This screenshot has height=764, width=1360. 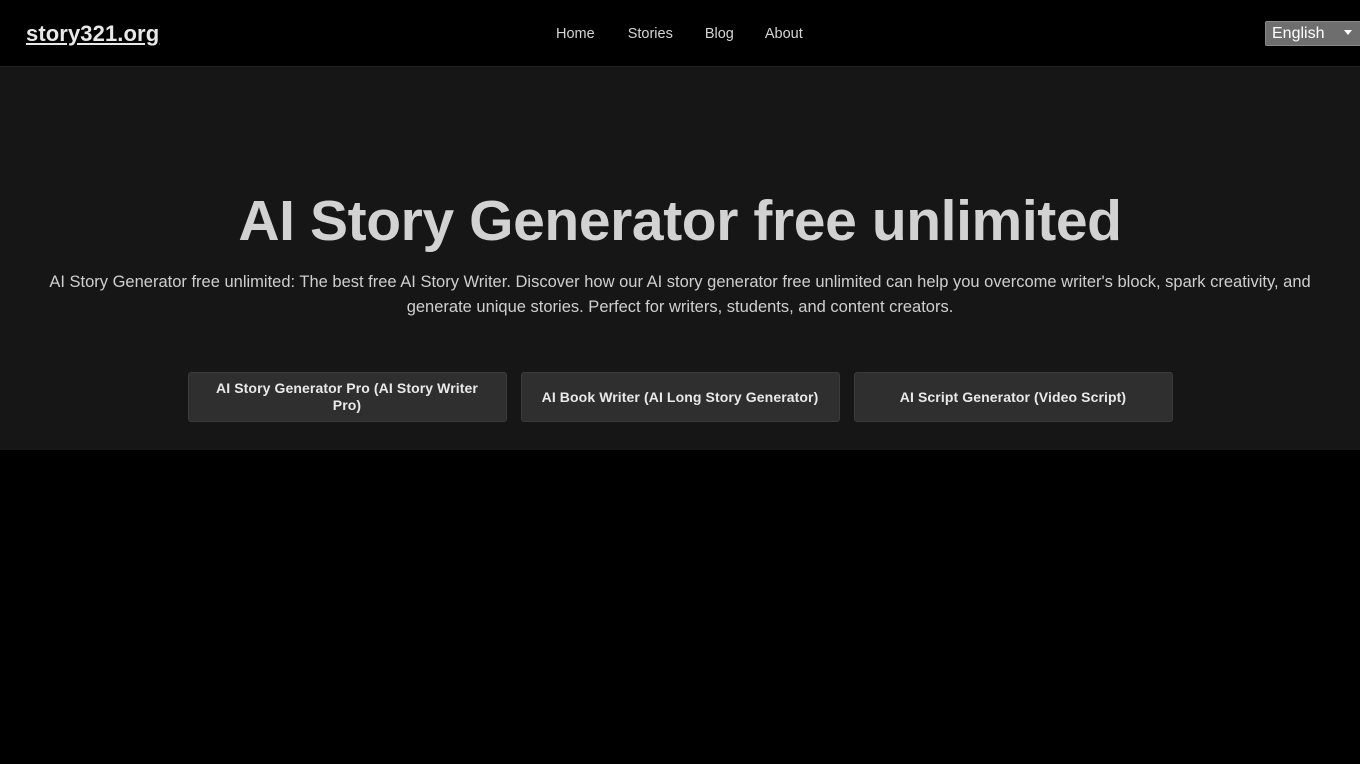 I want to click on language-select: English, so click(x=1312, y=33).